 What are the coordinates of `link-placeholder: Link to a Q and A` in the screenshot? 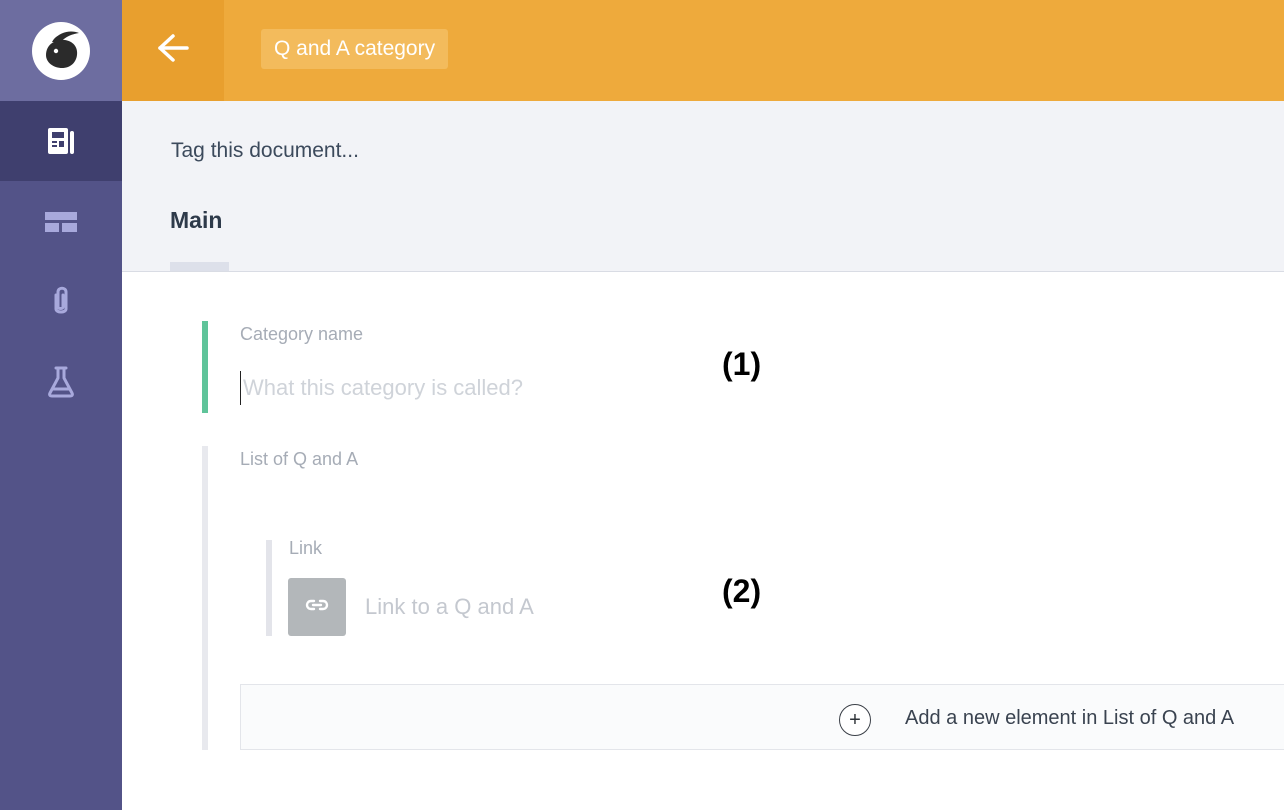 It's located at (449, 607).